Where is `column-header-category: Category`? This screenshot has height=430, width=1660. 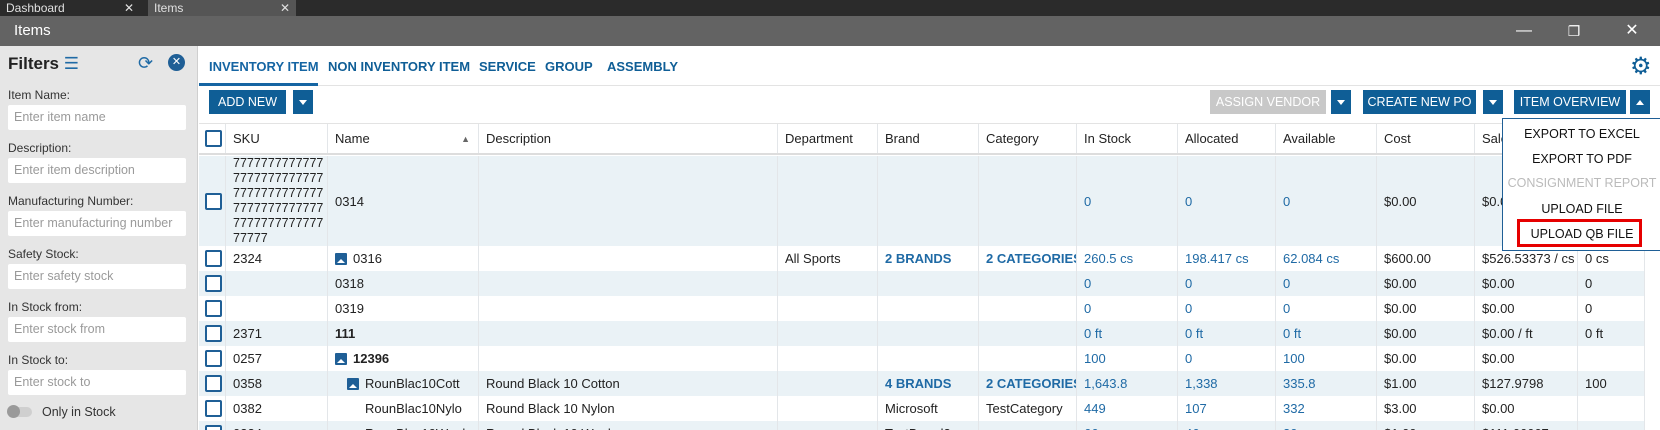 column-header-category: Category is located at coordinates (1028, 138).